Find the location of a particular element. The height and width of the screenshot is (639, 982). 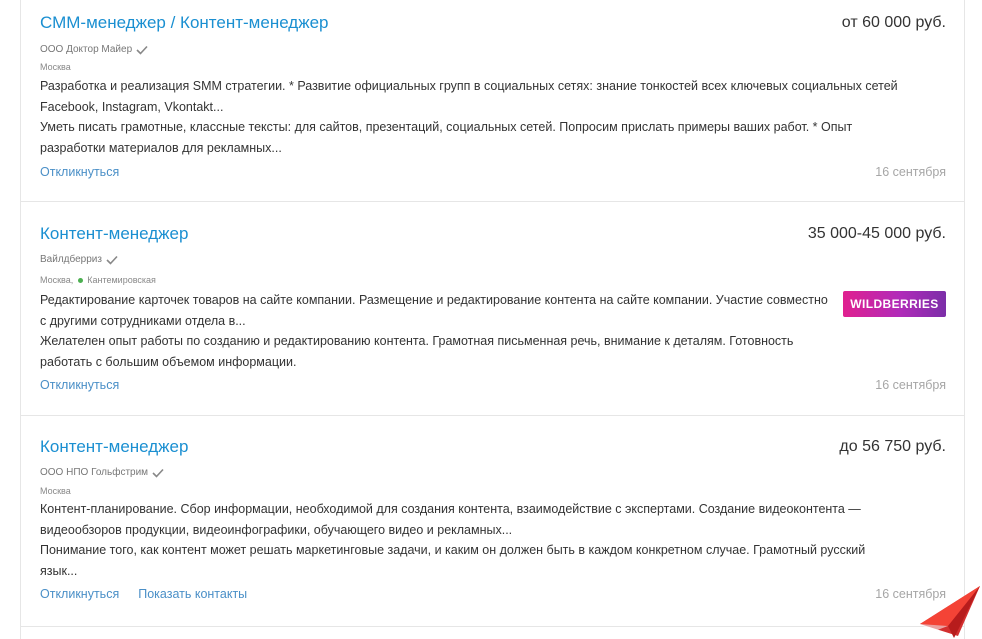

company-label: ООО Доктор Майер is located at coordinates (86, 49).